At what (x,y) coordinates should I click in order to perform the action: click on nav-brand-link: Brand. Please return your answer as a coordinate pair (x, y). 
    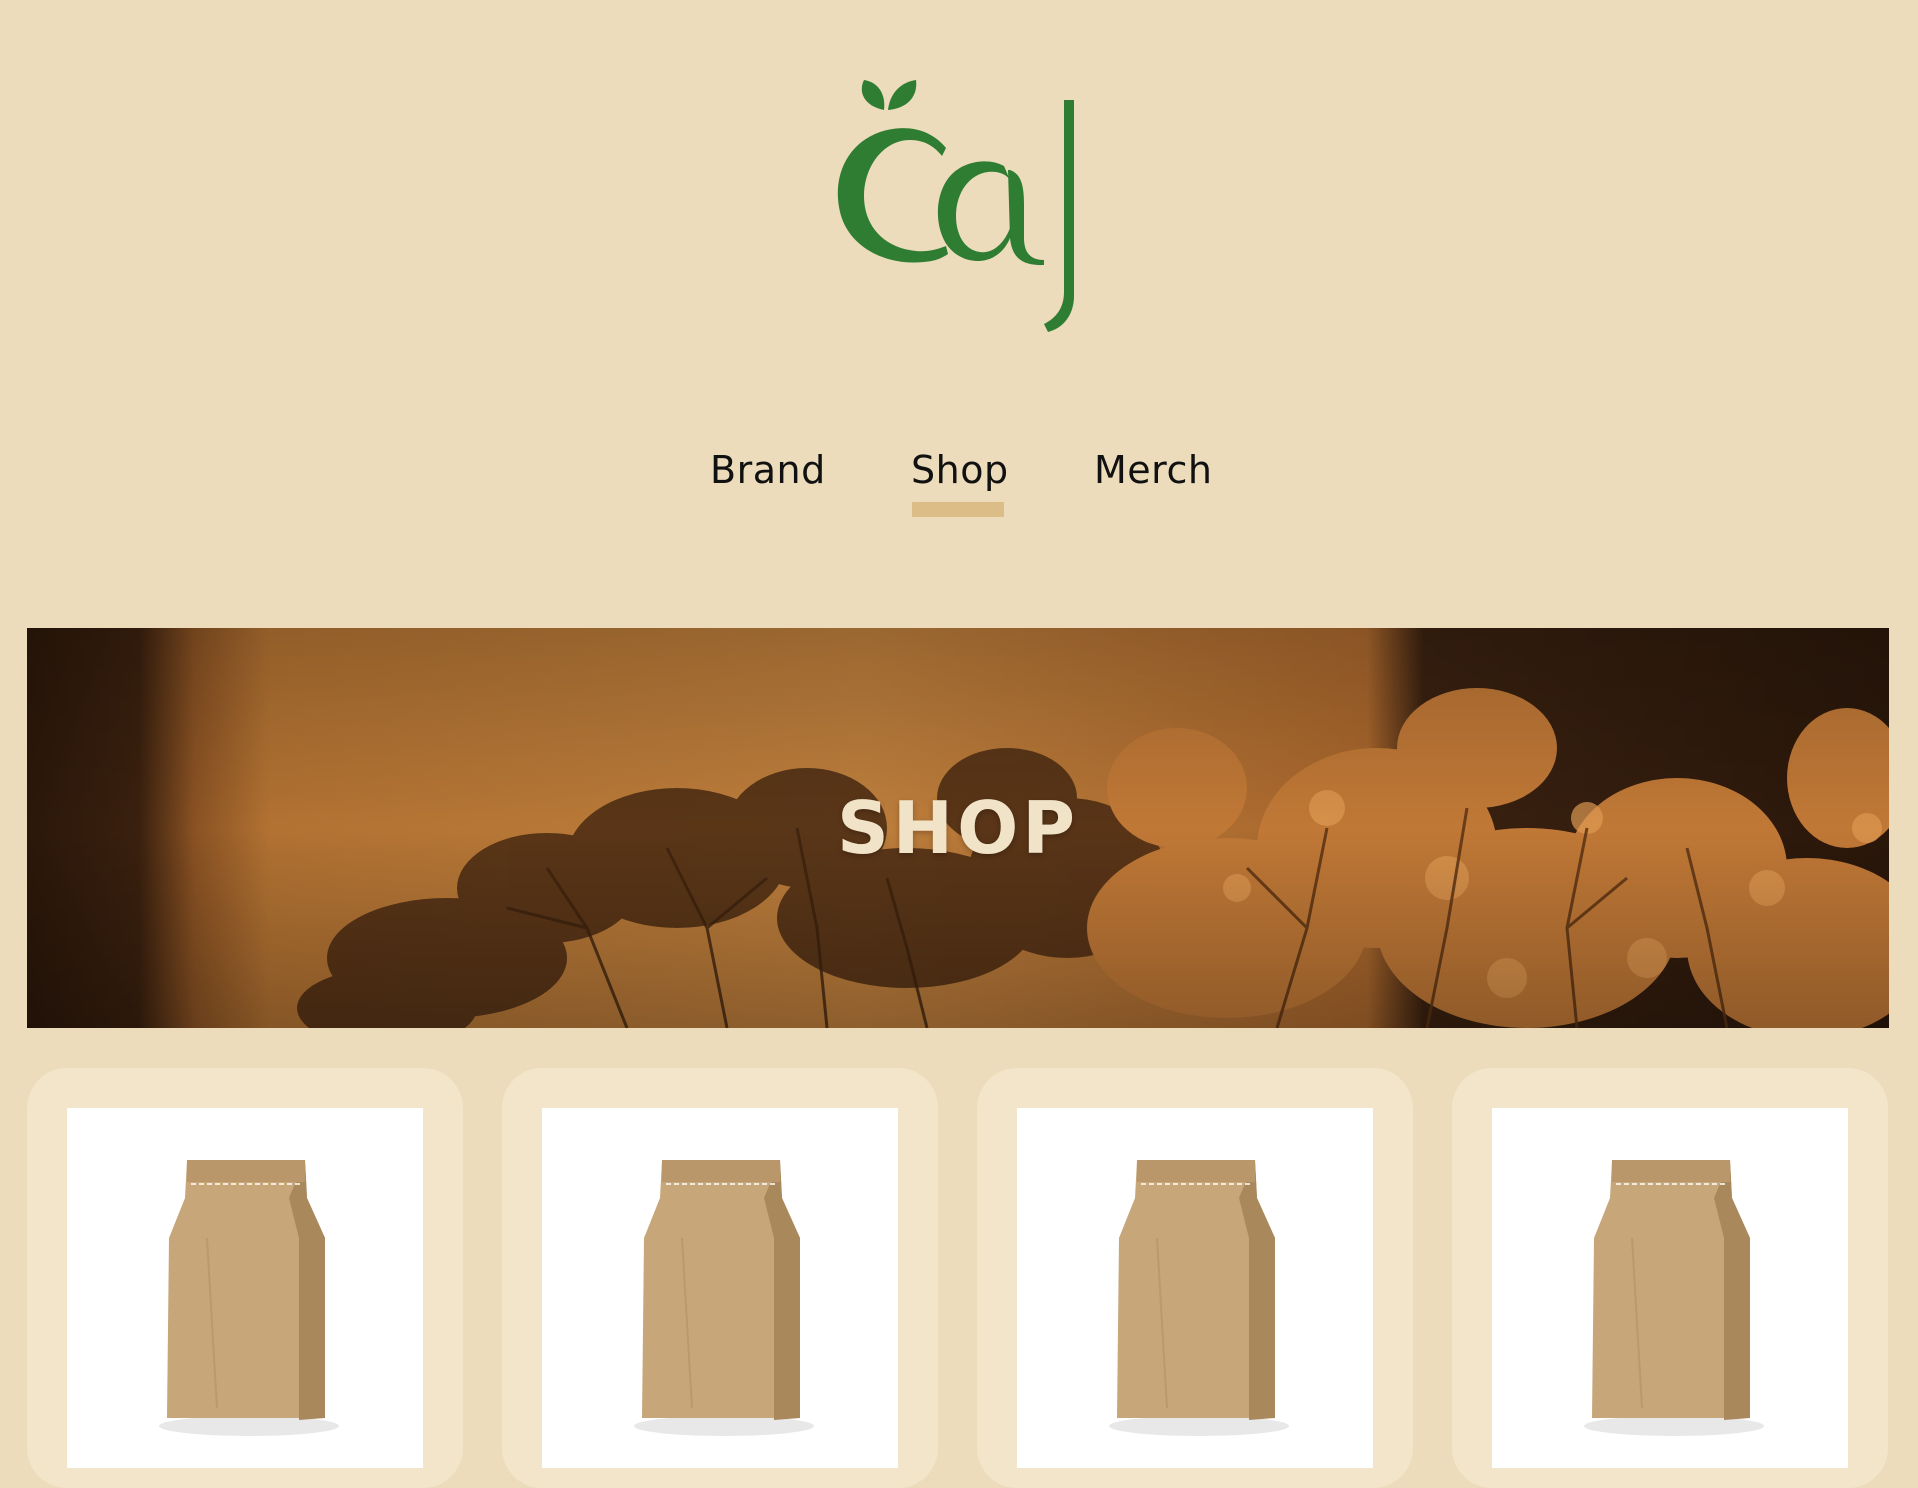
    Looking at the image, I should click on (768, 470).